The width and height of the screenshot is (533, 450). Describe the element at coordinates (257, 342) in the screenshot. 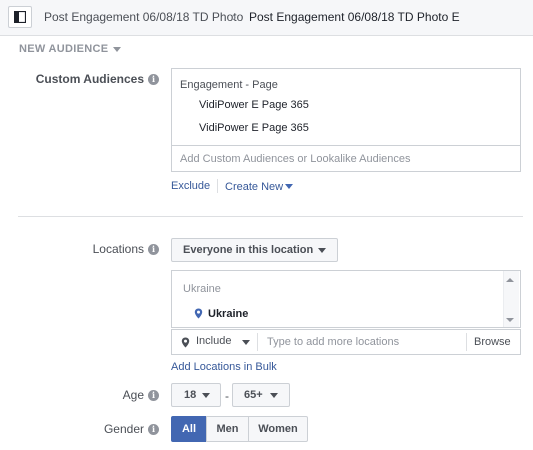

I see `include-divider` at that location.